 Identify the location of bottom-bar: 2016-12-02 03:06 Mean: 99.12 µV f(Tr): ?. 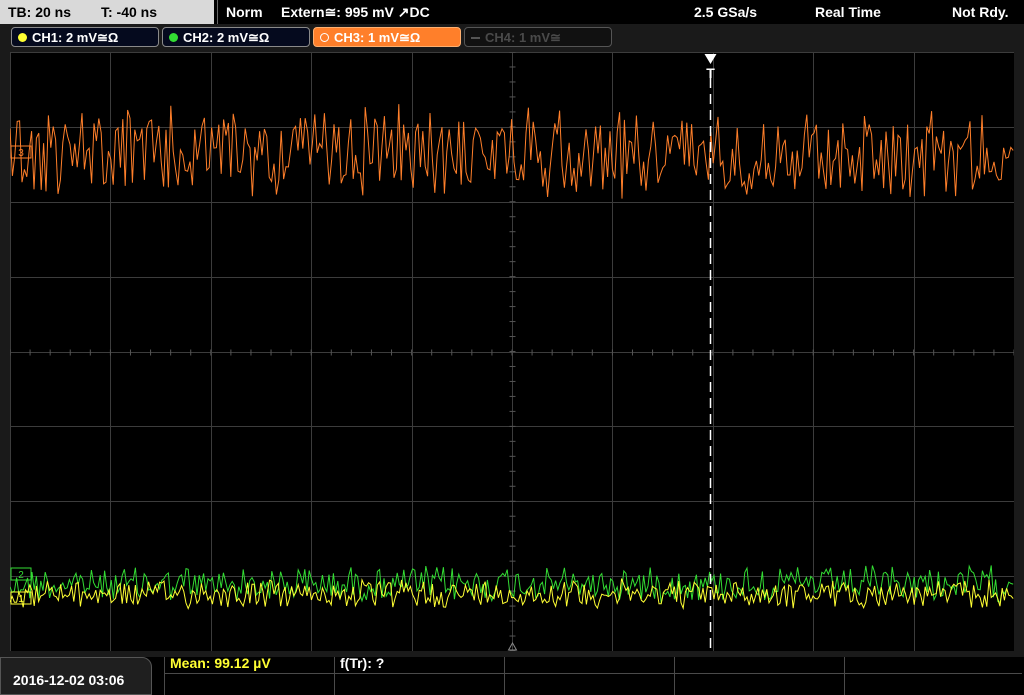
(512, 675).